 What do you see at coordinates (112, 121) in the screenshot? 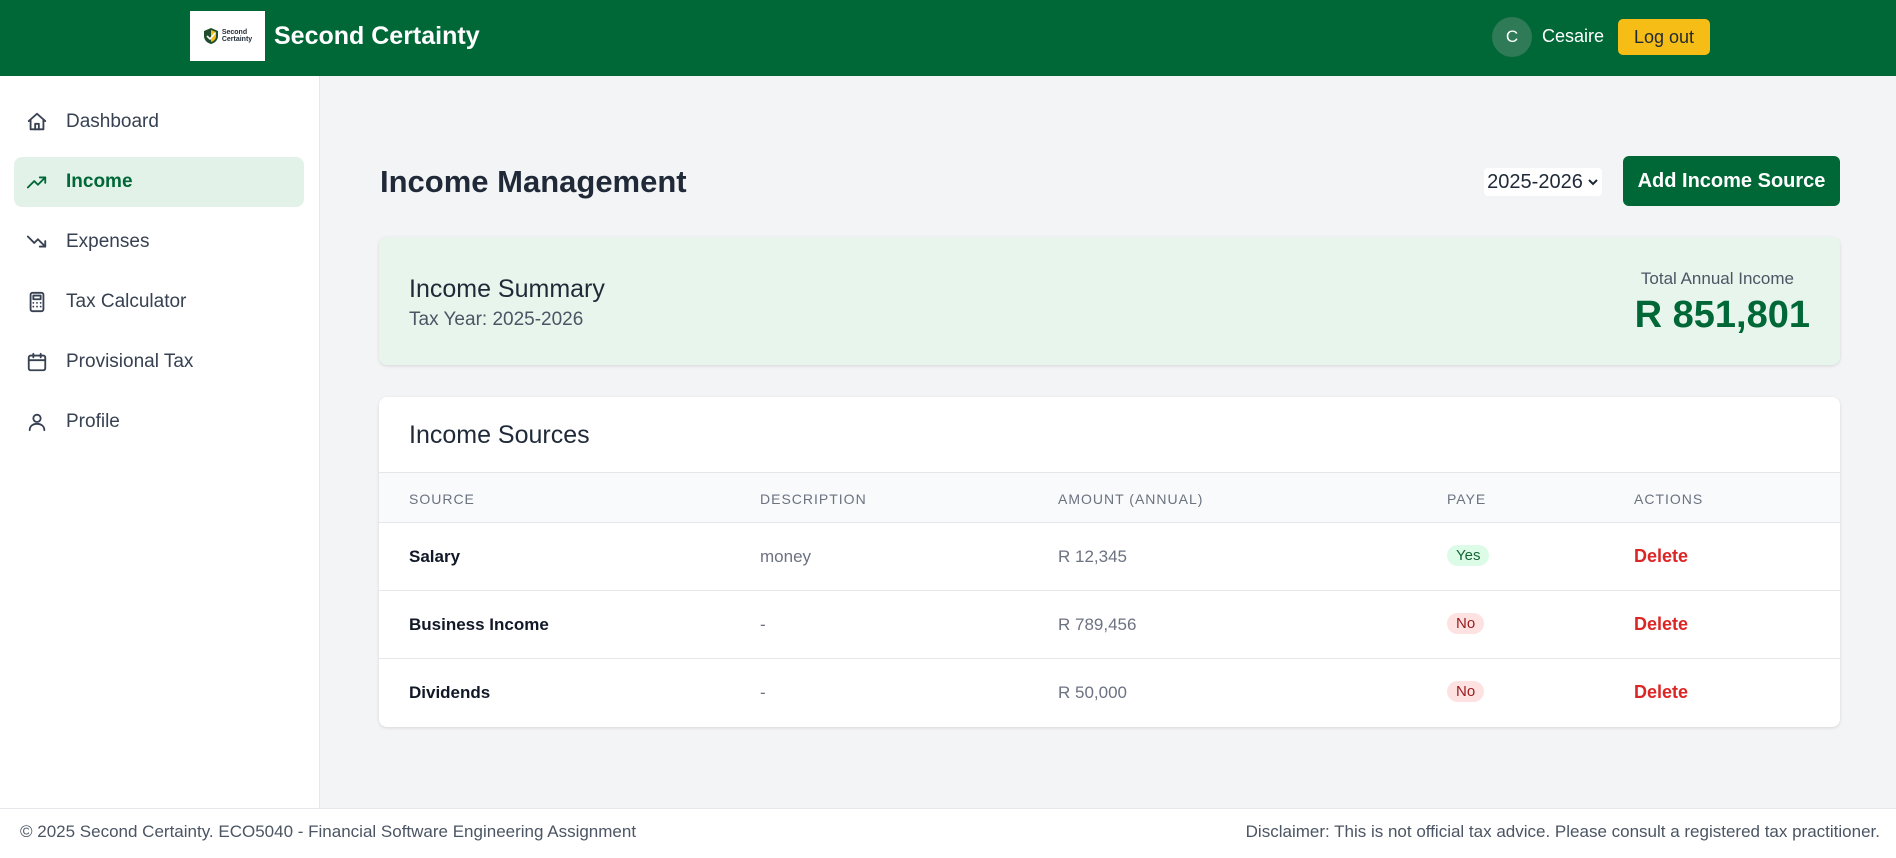
I see `sidebar-item-label: Dashboard` at bounding box center [112, 121].